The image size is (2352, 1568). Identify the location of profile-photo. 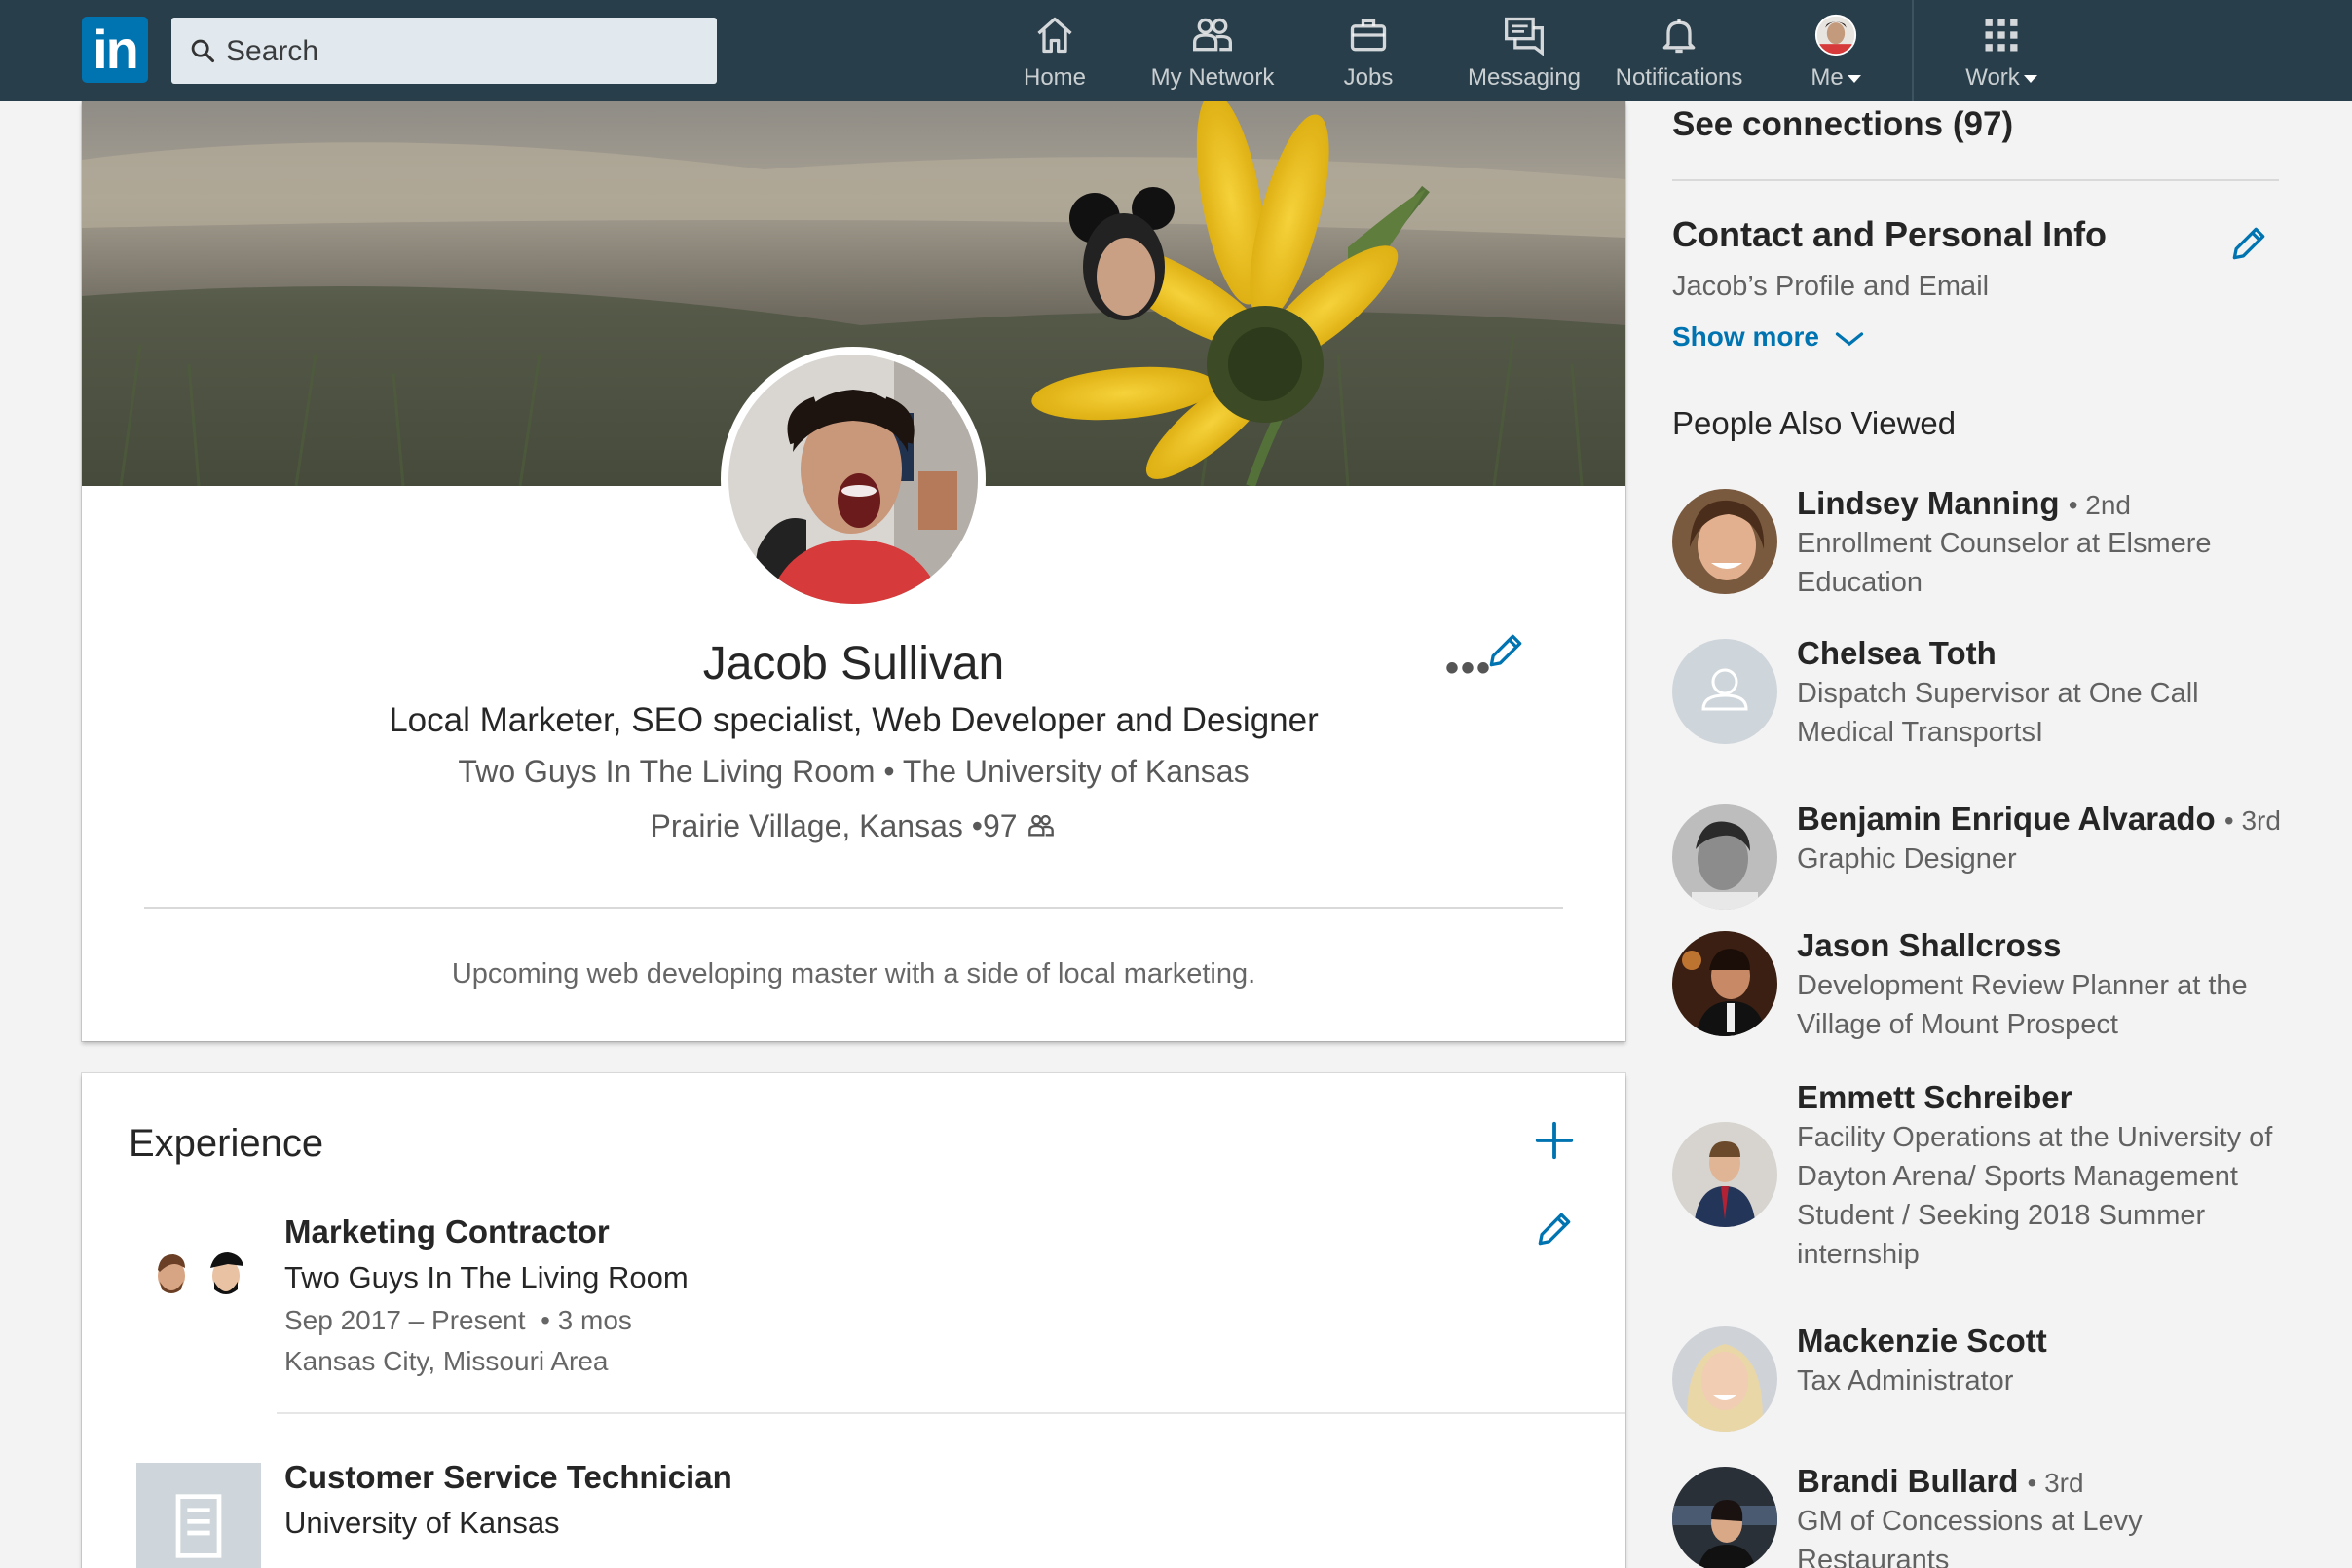
(853, 479).